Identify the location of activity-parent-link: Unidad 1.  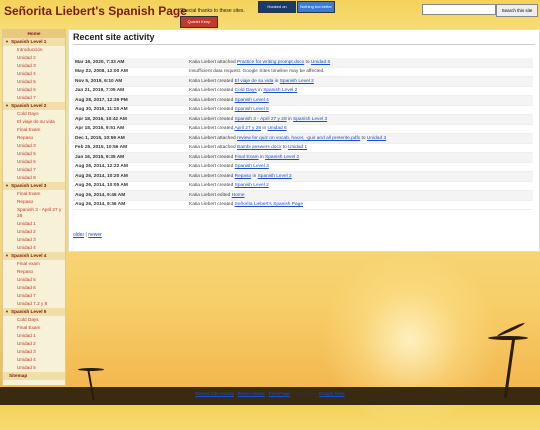
(297, 147).